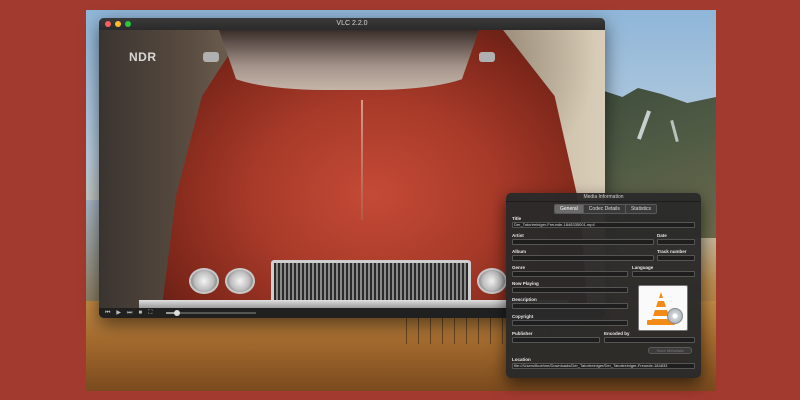  What do you see at coordinates (570, 323) in the screenshot?
I see `copyright-field` at bounding box center [570, 323].